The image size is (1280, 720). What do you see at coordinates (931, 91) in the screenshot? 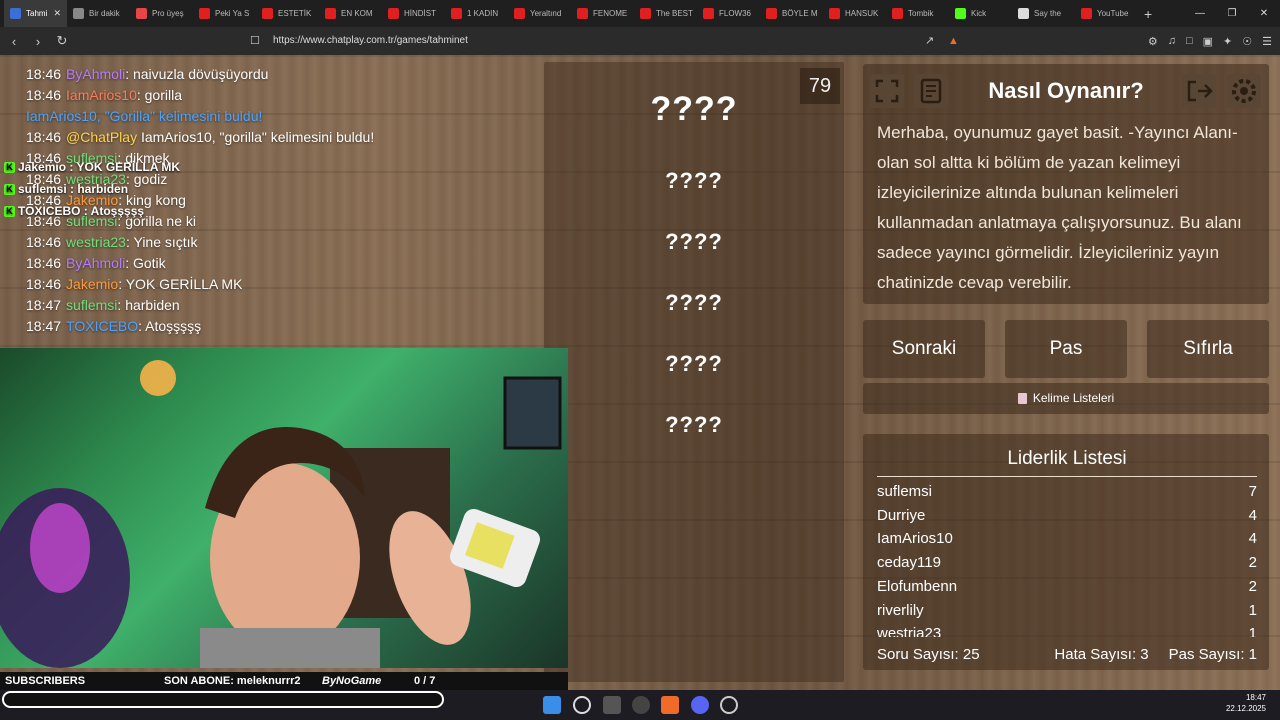
I see `notes-icon` at bounding box center [931, 91].